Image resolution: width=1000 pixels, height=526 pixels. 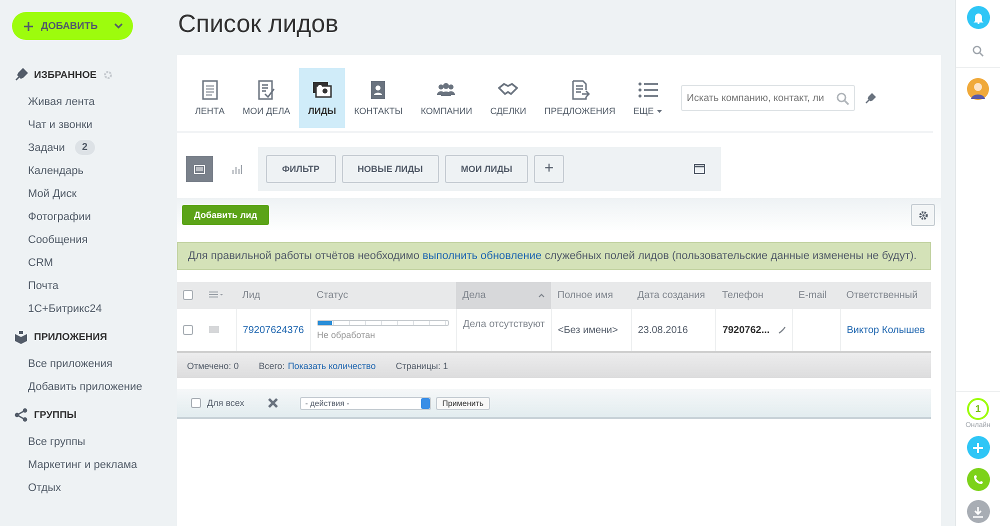 I want to click on search-field: Искать компанию, контакт, ли, so click(x=767, y=98).